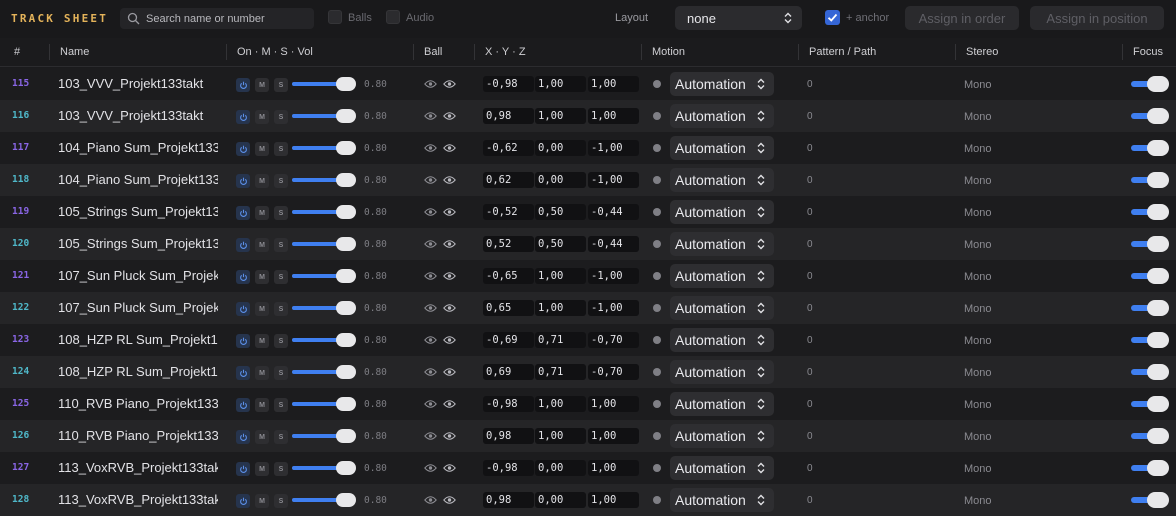 The width and height of the screenshot is (1176, 516). I want to click on anchor-checkbox, so click(832, 17).